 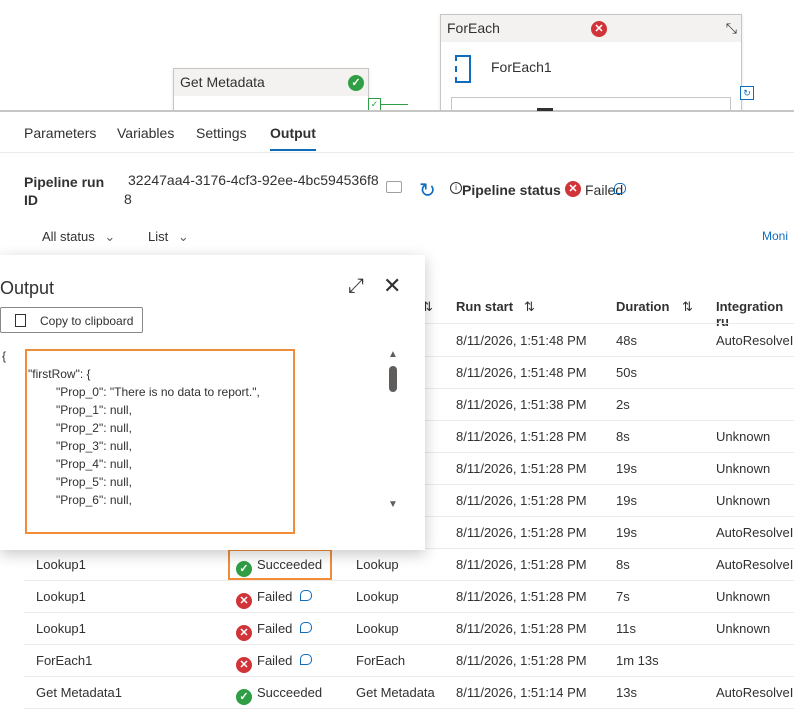 I want to click on run-start-header: Run start, so click(x=484, y=306).